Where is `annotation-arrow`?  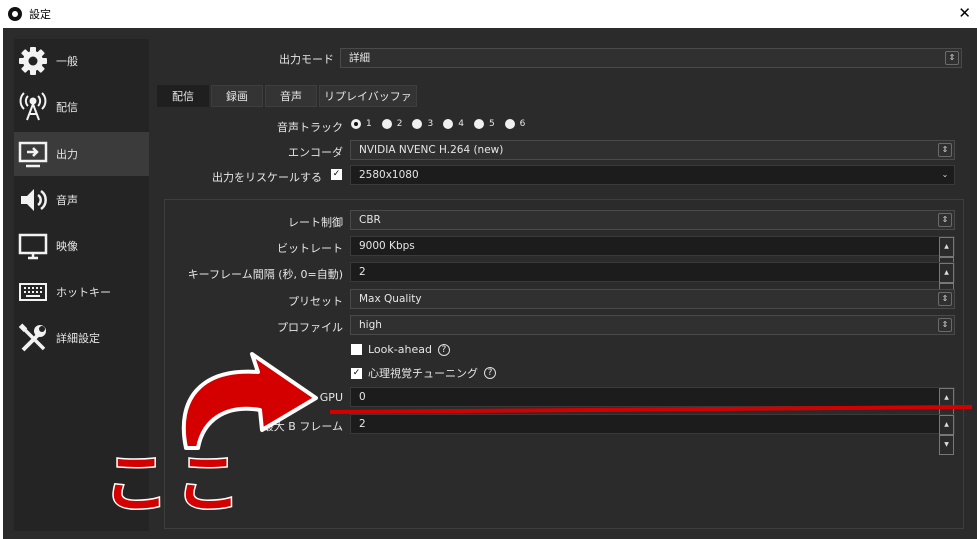 annotation-arrow is located at coordinates (249, 401).